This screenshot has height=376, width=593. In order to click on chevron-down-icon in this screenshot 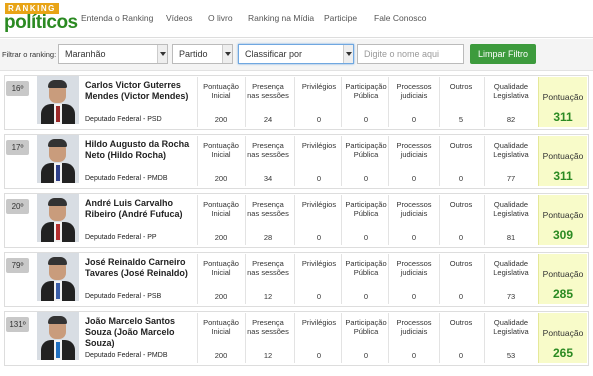, I will do `click(162, 54)`.